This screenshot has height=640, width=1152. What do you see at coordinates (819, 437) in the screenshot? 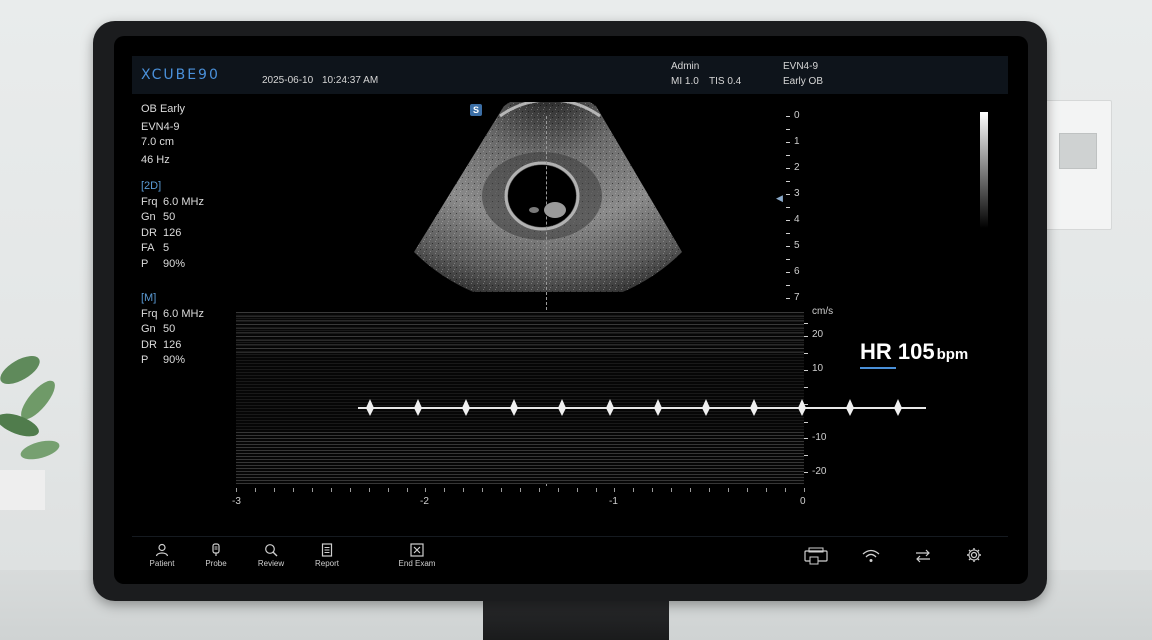
I see `velocity-label: -10` at bounding box center [819, 437].